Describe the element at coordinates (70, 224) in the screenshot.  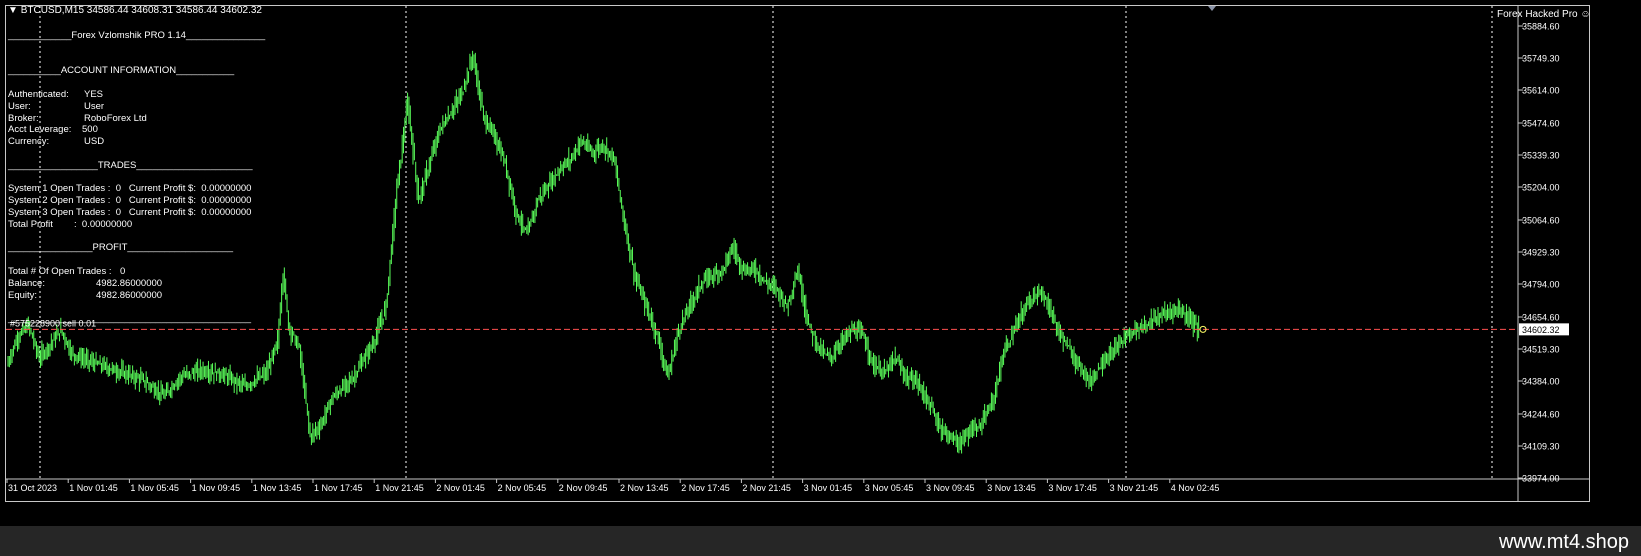
I see `trade-row: Total Profit : 0.00000000` at that location.